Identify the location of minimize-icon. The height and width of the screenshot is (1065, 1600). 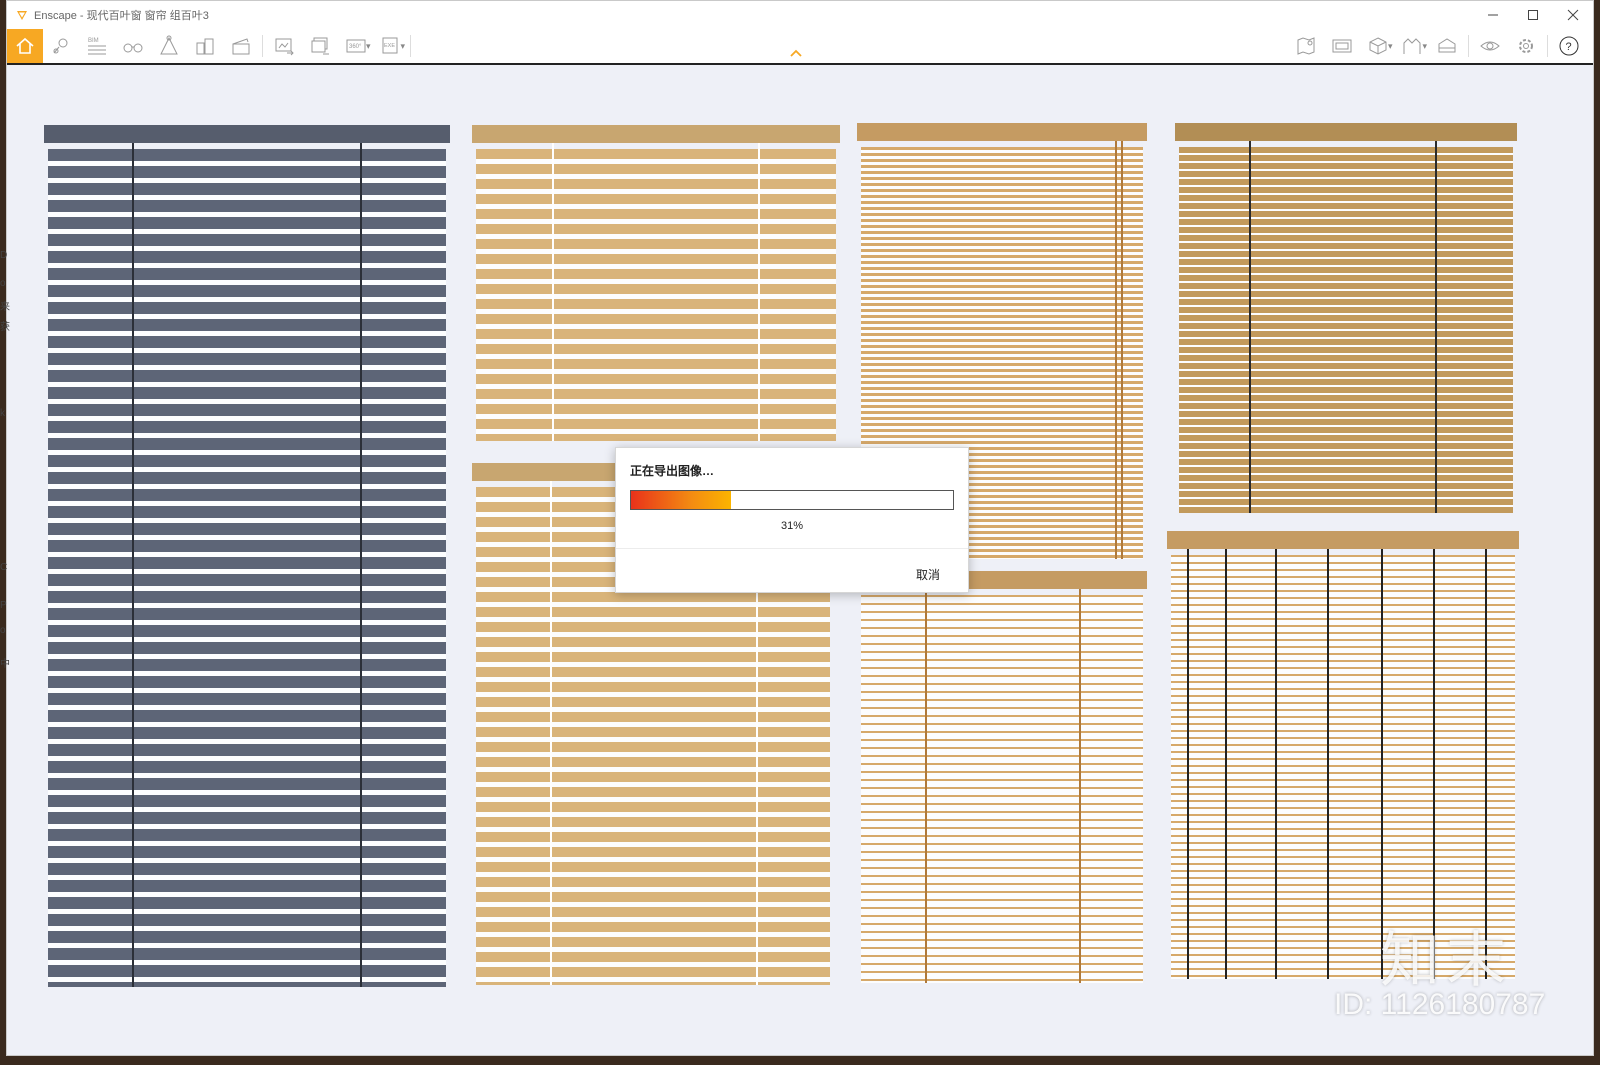
(1493, 15).